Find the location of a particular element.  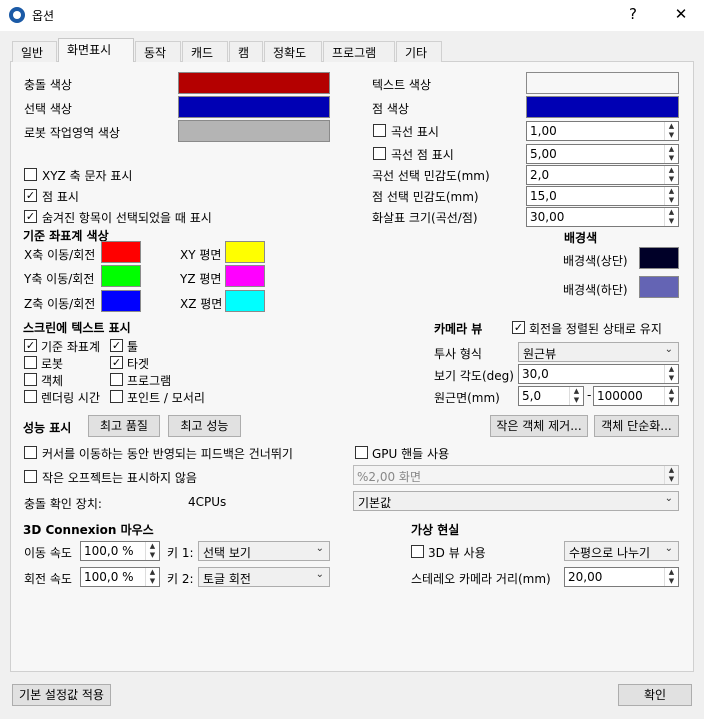

tab-program: 프로그램 is located at coordinates (359, 51).